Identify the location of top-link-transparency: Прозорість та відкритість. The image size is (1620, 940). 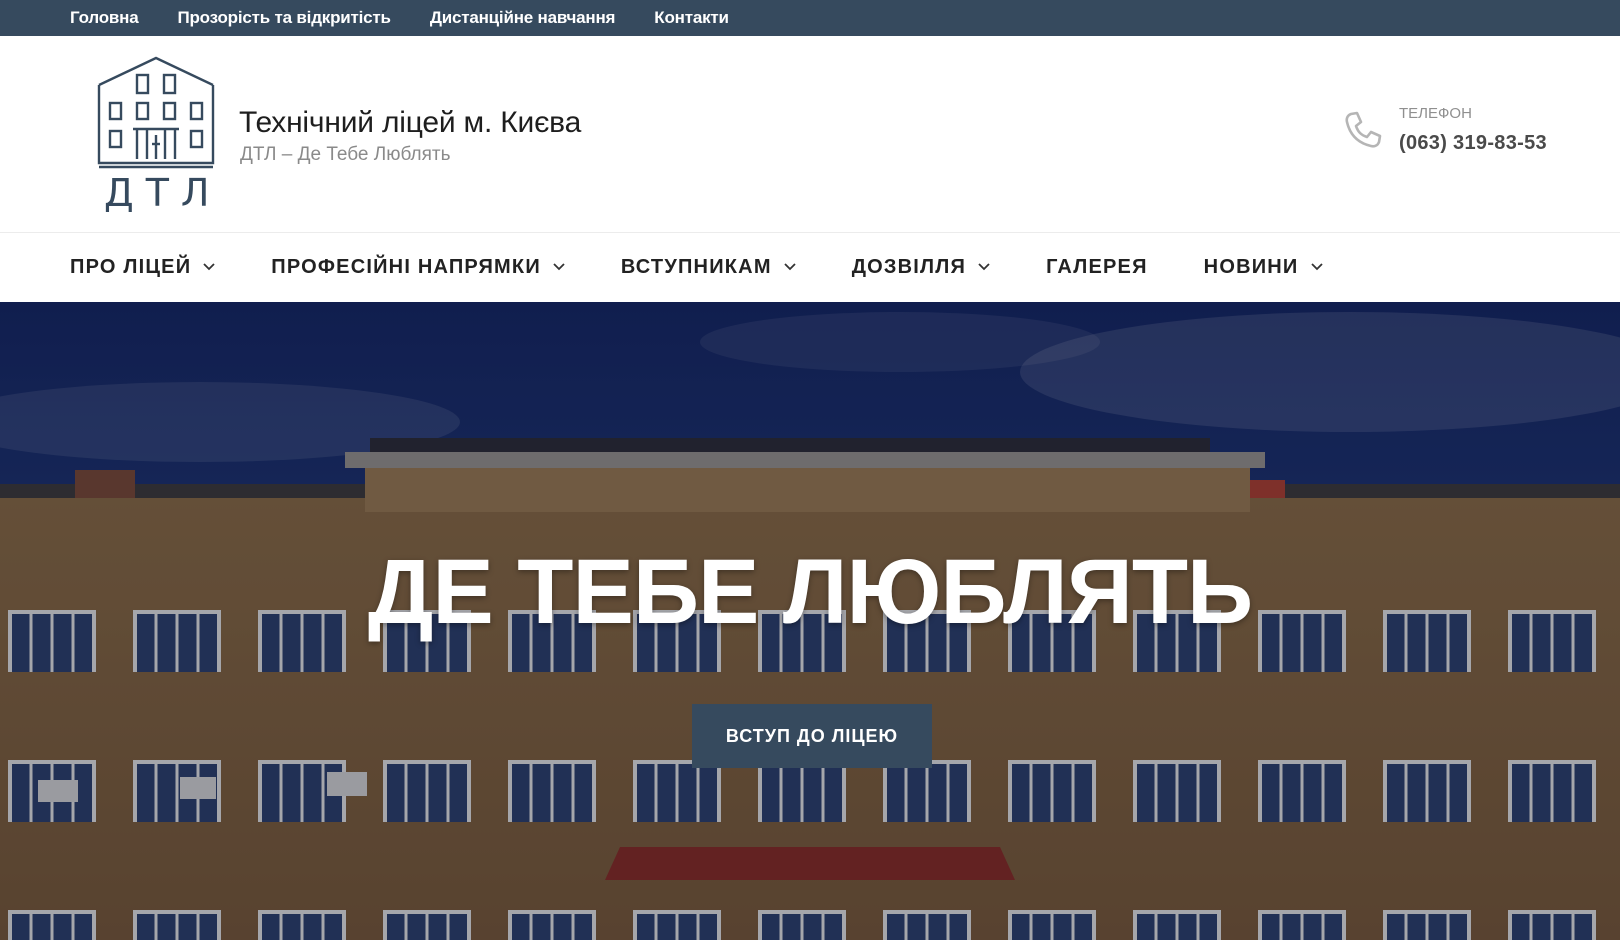
(284, 18).